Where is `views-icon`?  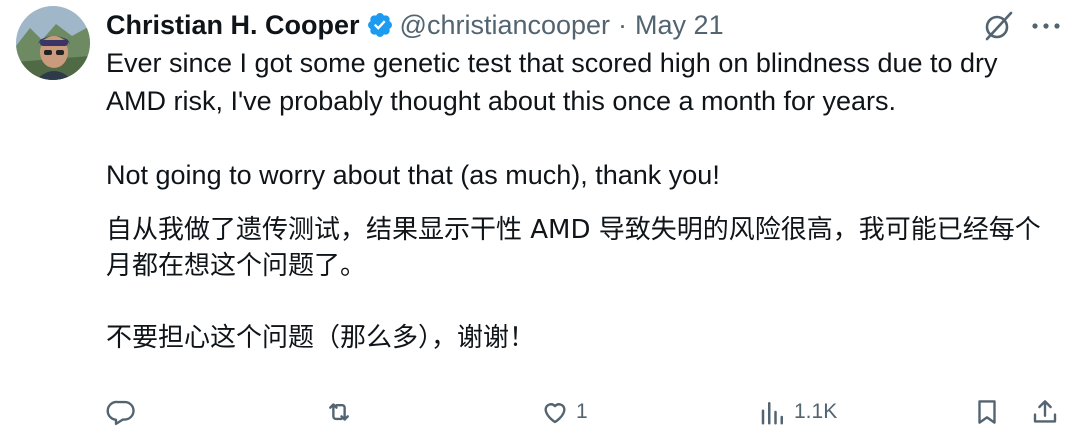 views-icon is located at coordinates (772, 413).